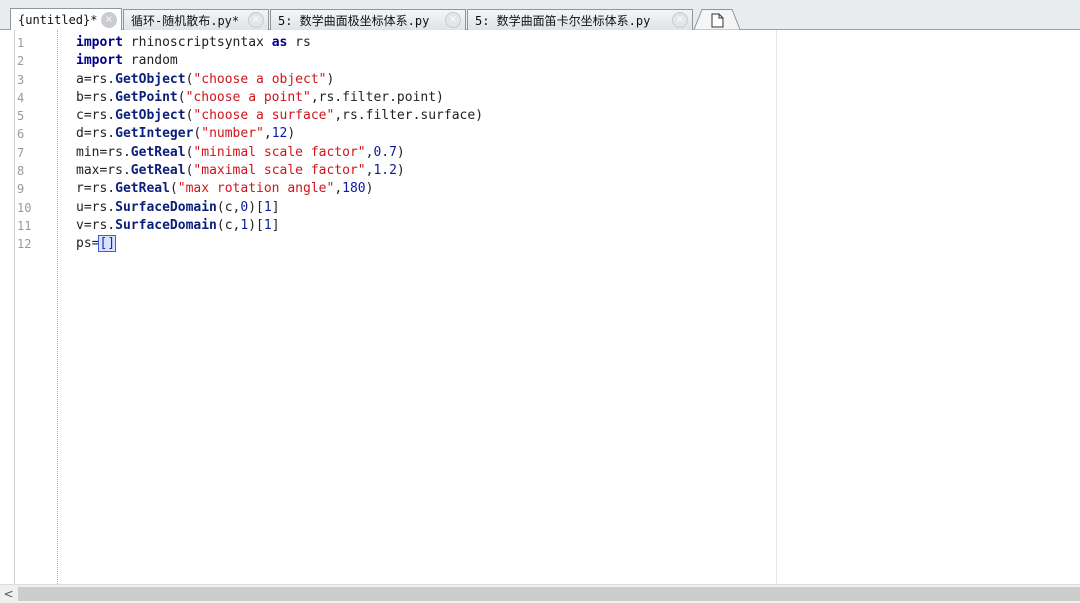  I want to click on code-token: ,, so click(267, 134).